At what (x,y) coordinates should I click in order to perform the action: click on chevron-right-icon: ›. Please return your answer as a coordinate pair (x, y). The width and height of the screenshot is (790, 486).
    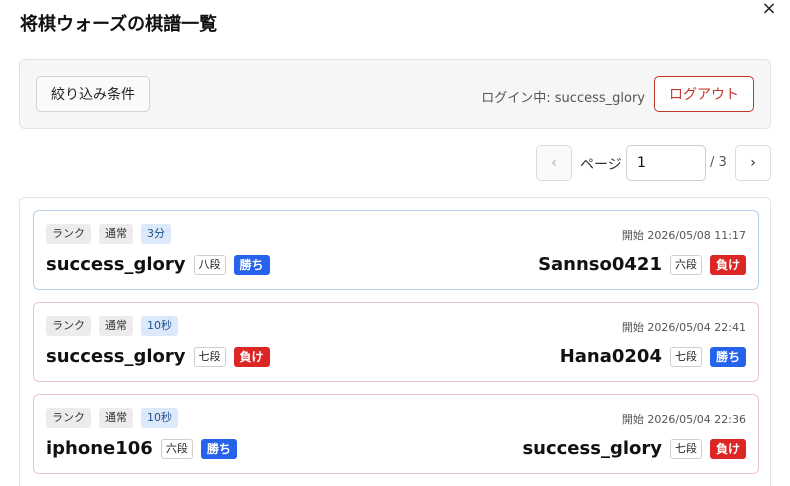
    Looking at the image, I should click on (753, 163).